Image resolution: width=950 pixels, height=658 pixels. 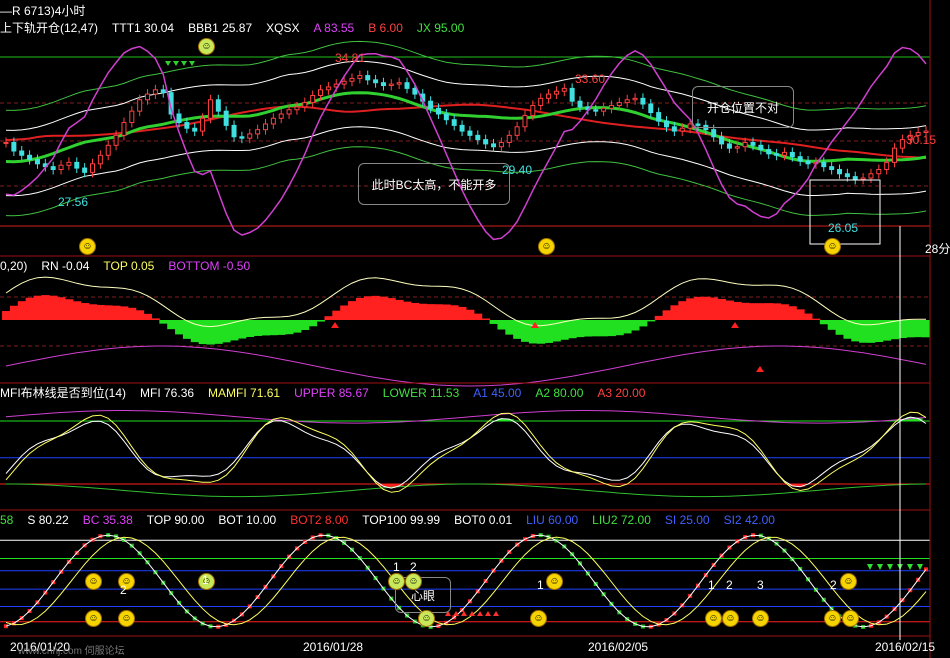 I want to click on kd-panel, so click(x=465, y=581).